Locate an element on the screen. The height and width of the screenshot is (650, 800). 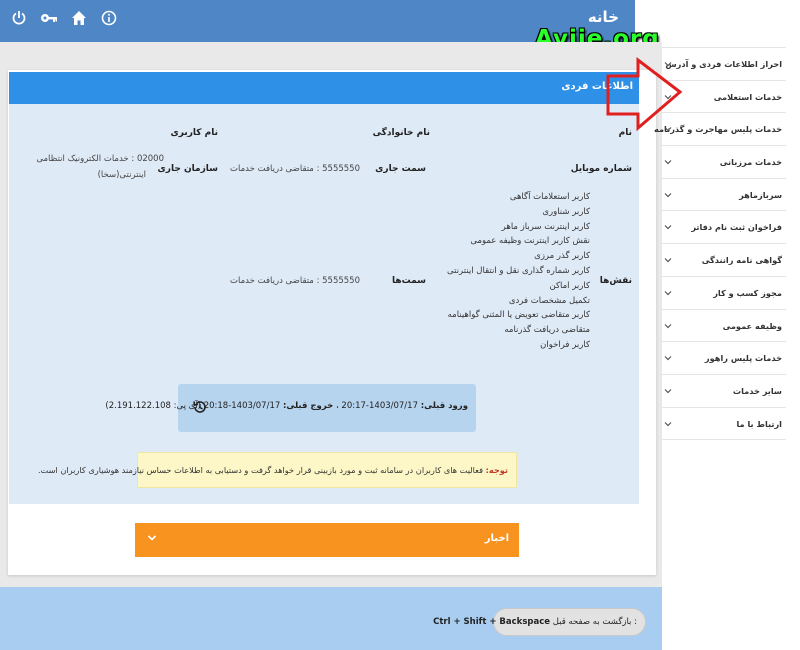
sidebar-item-other-services: سایر خدمات is located at coordinates (724, 391).